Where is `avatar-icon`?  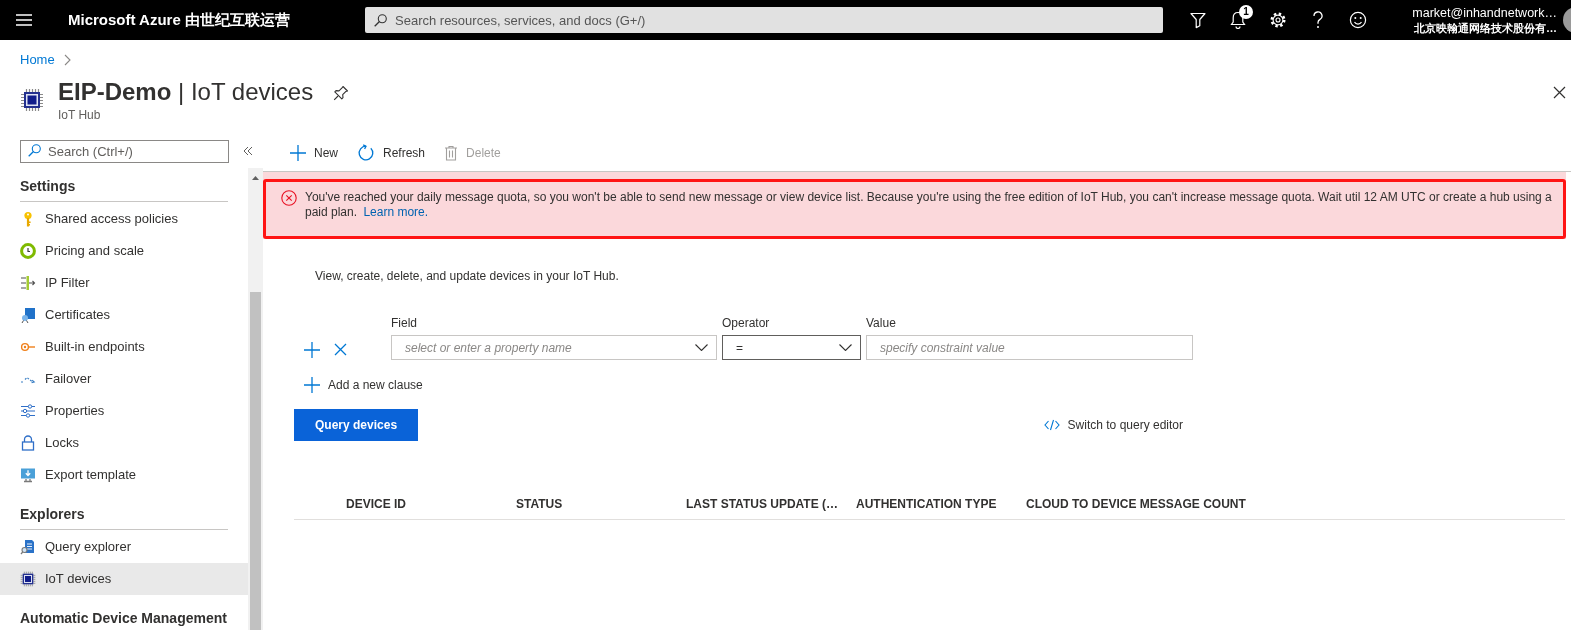 avatar-icon is located at coordinates (1567, 20).